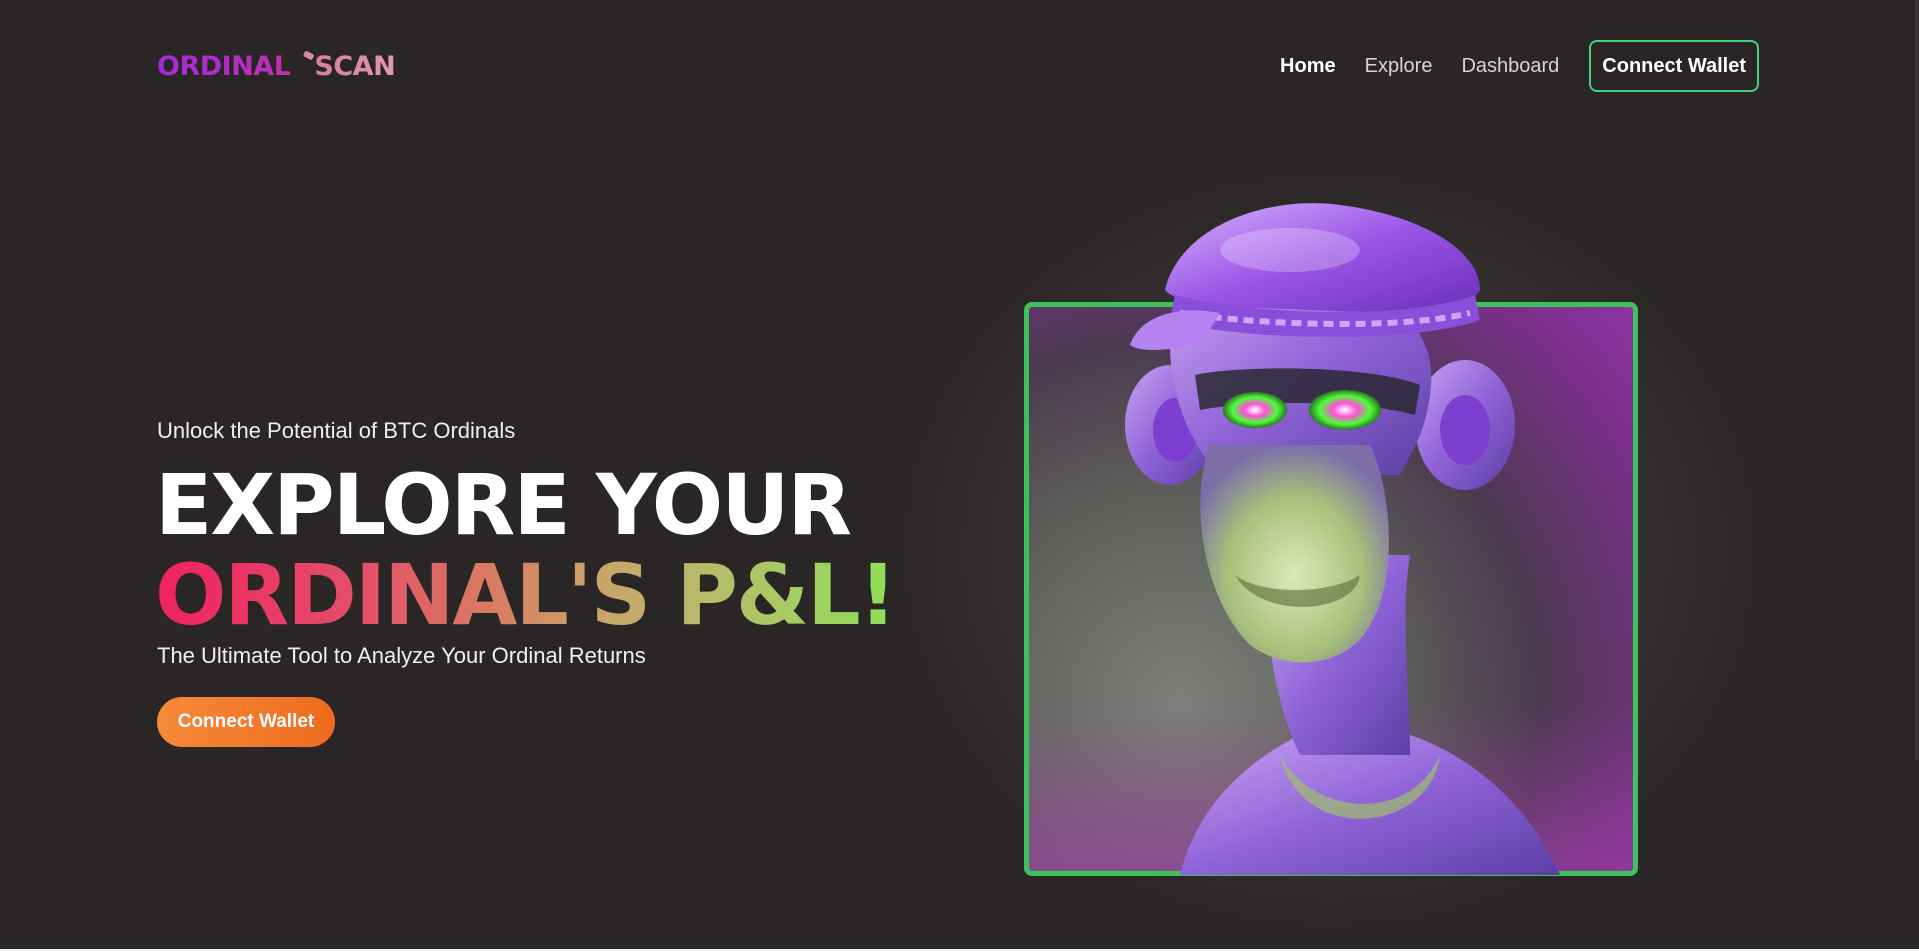  I want to click on hero-headline: EXPLORE YOUR ORDINAL'S P&L!, so click(526, 550).